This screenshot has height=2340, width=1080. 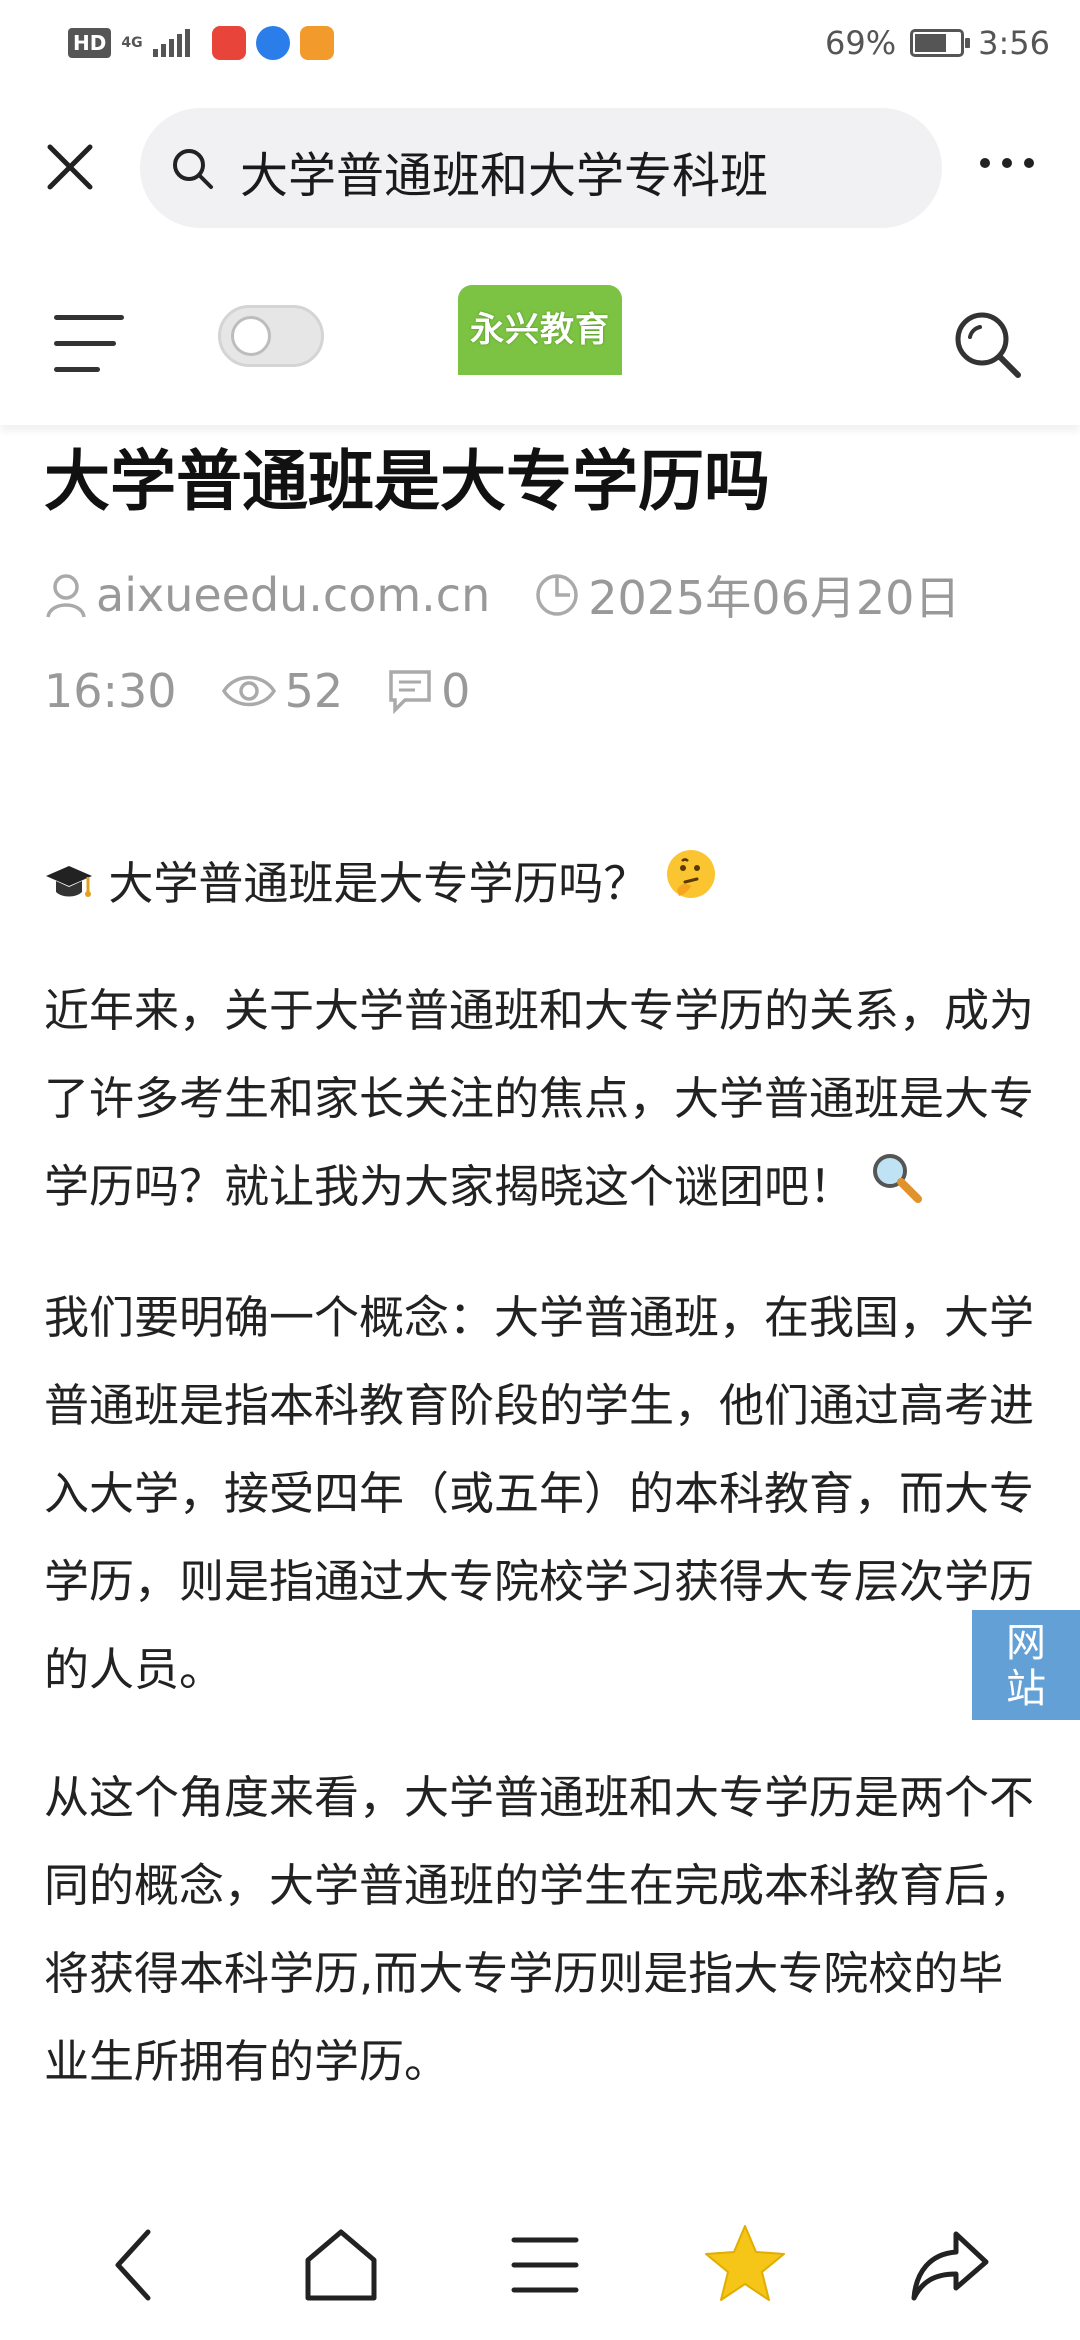 What do you see at coordinates (314, 691) in the screenshot?
I see `view-count: 52` at bounding box center [314, 691].